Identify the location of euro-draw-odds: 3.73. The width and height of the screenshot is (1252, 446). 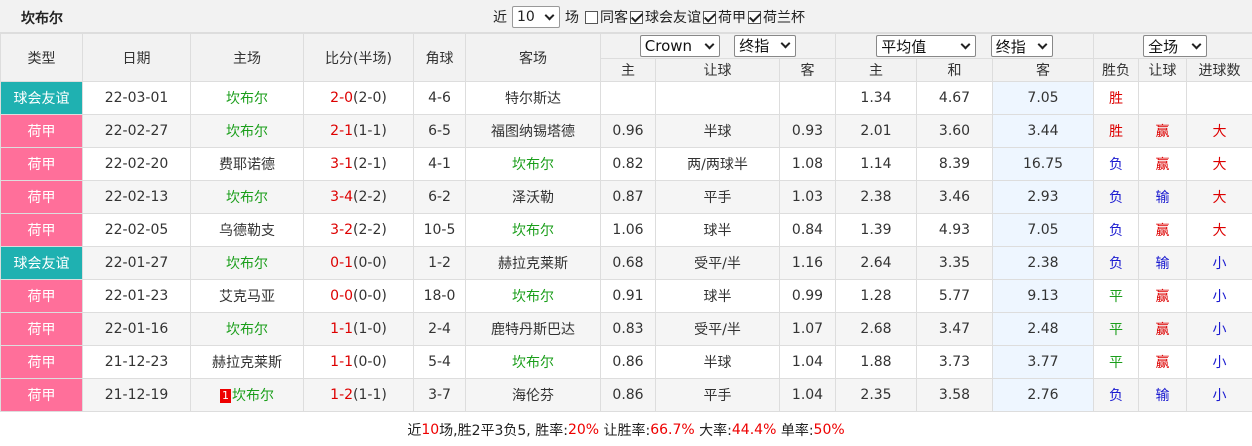
(954, 362).